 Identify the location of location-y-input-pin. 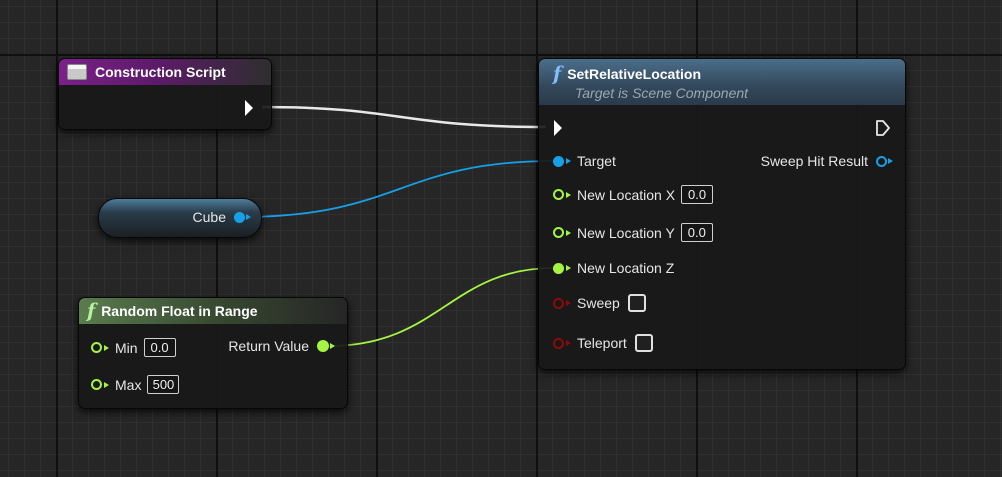
(558, 232).